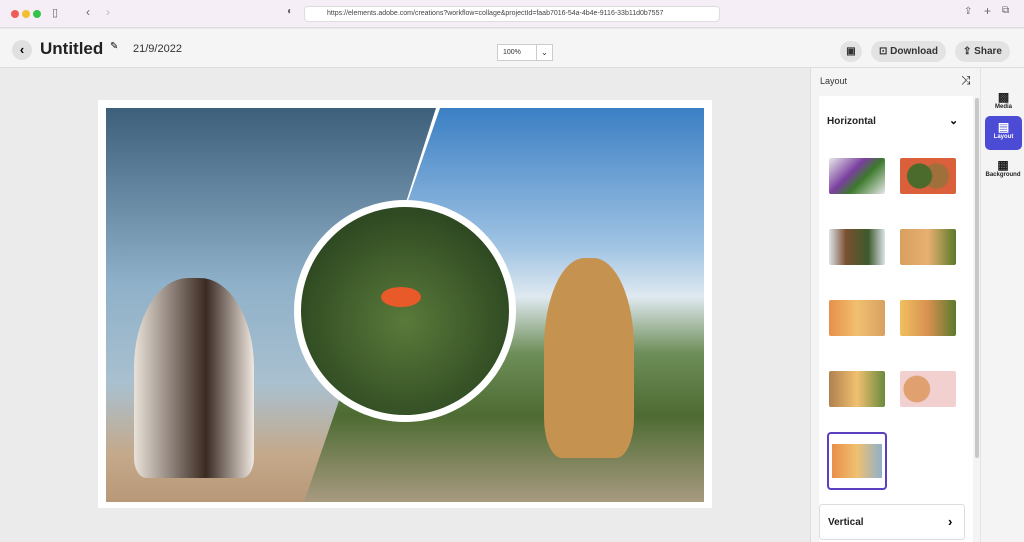 This screenshot has height=542, width=1024. What do you see at coordinates (1003, 165) in the screenshot?
I see `background-icon: ▦` at bounding box center [1003, 165].